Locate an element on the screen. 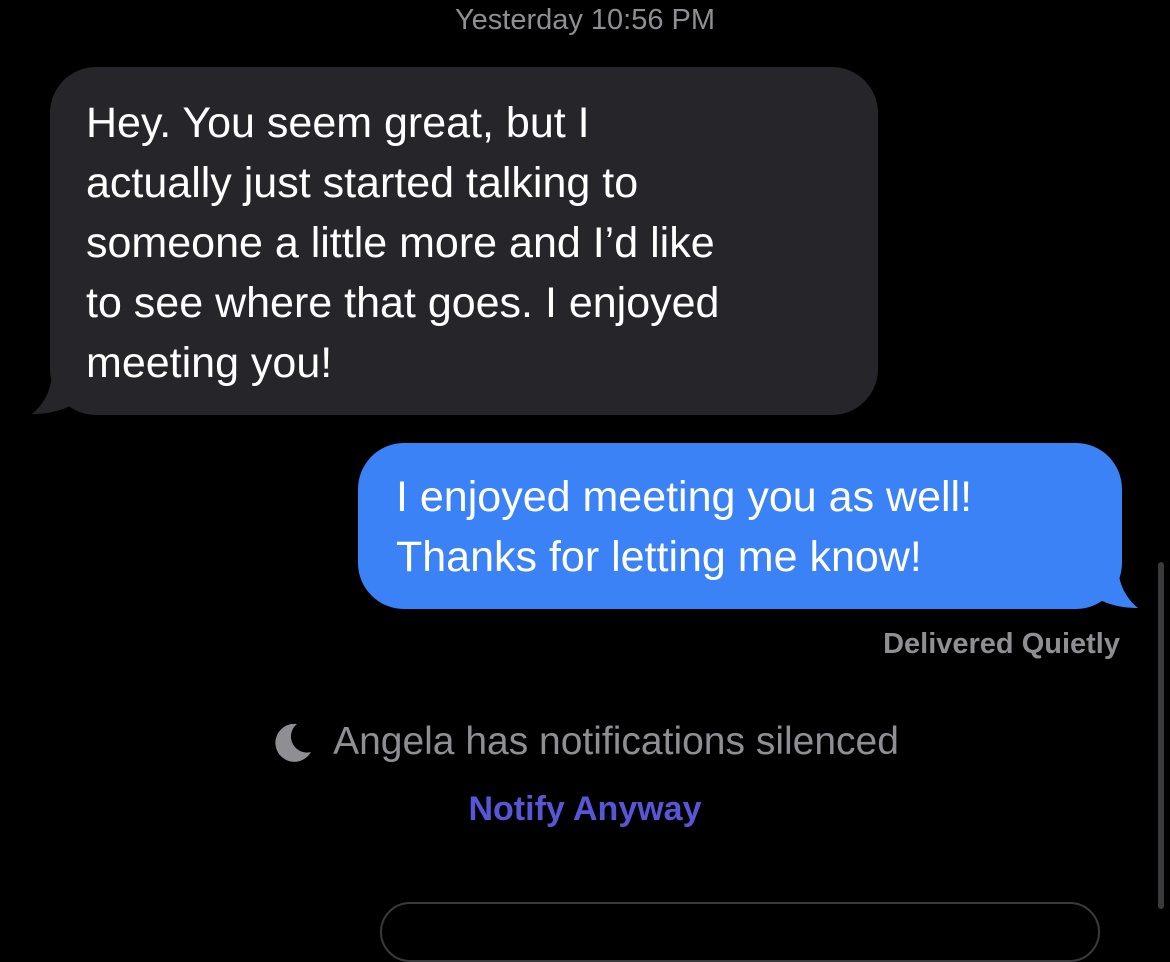  focus-notice: Angela has notifications silenced is located at coordinates (585, 742).